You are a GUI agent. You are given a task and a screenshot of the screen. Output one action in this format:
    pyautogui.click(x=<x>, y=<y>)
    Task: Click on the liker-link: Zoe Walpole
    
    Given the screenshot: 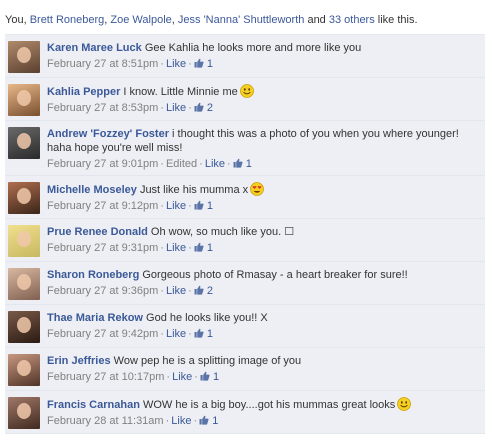 What is the action you would take?
    pyautogui.click(x=140, y=20)
    